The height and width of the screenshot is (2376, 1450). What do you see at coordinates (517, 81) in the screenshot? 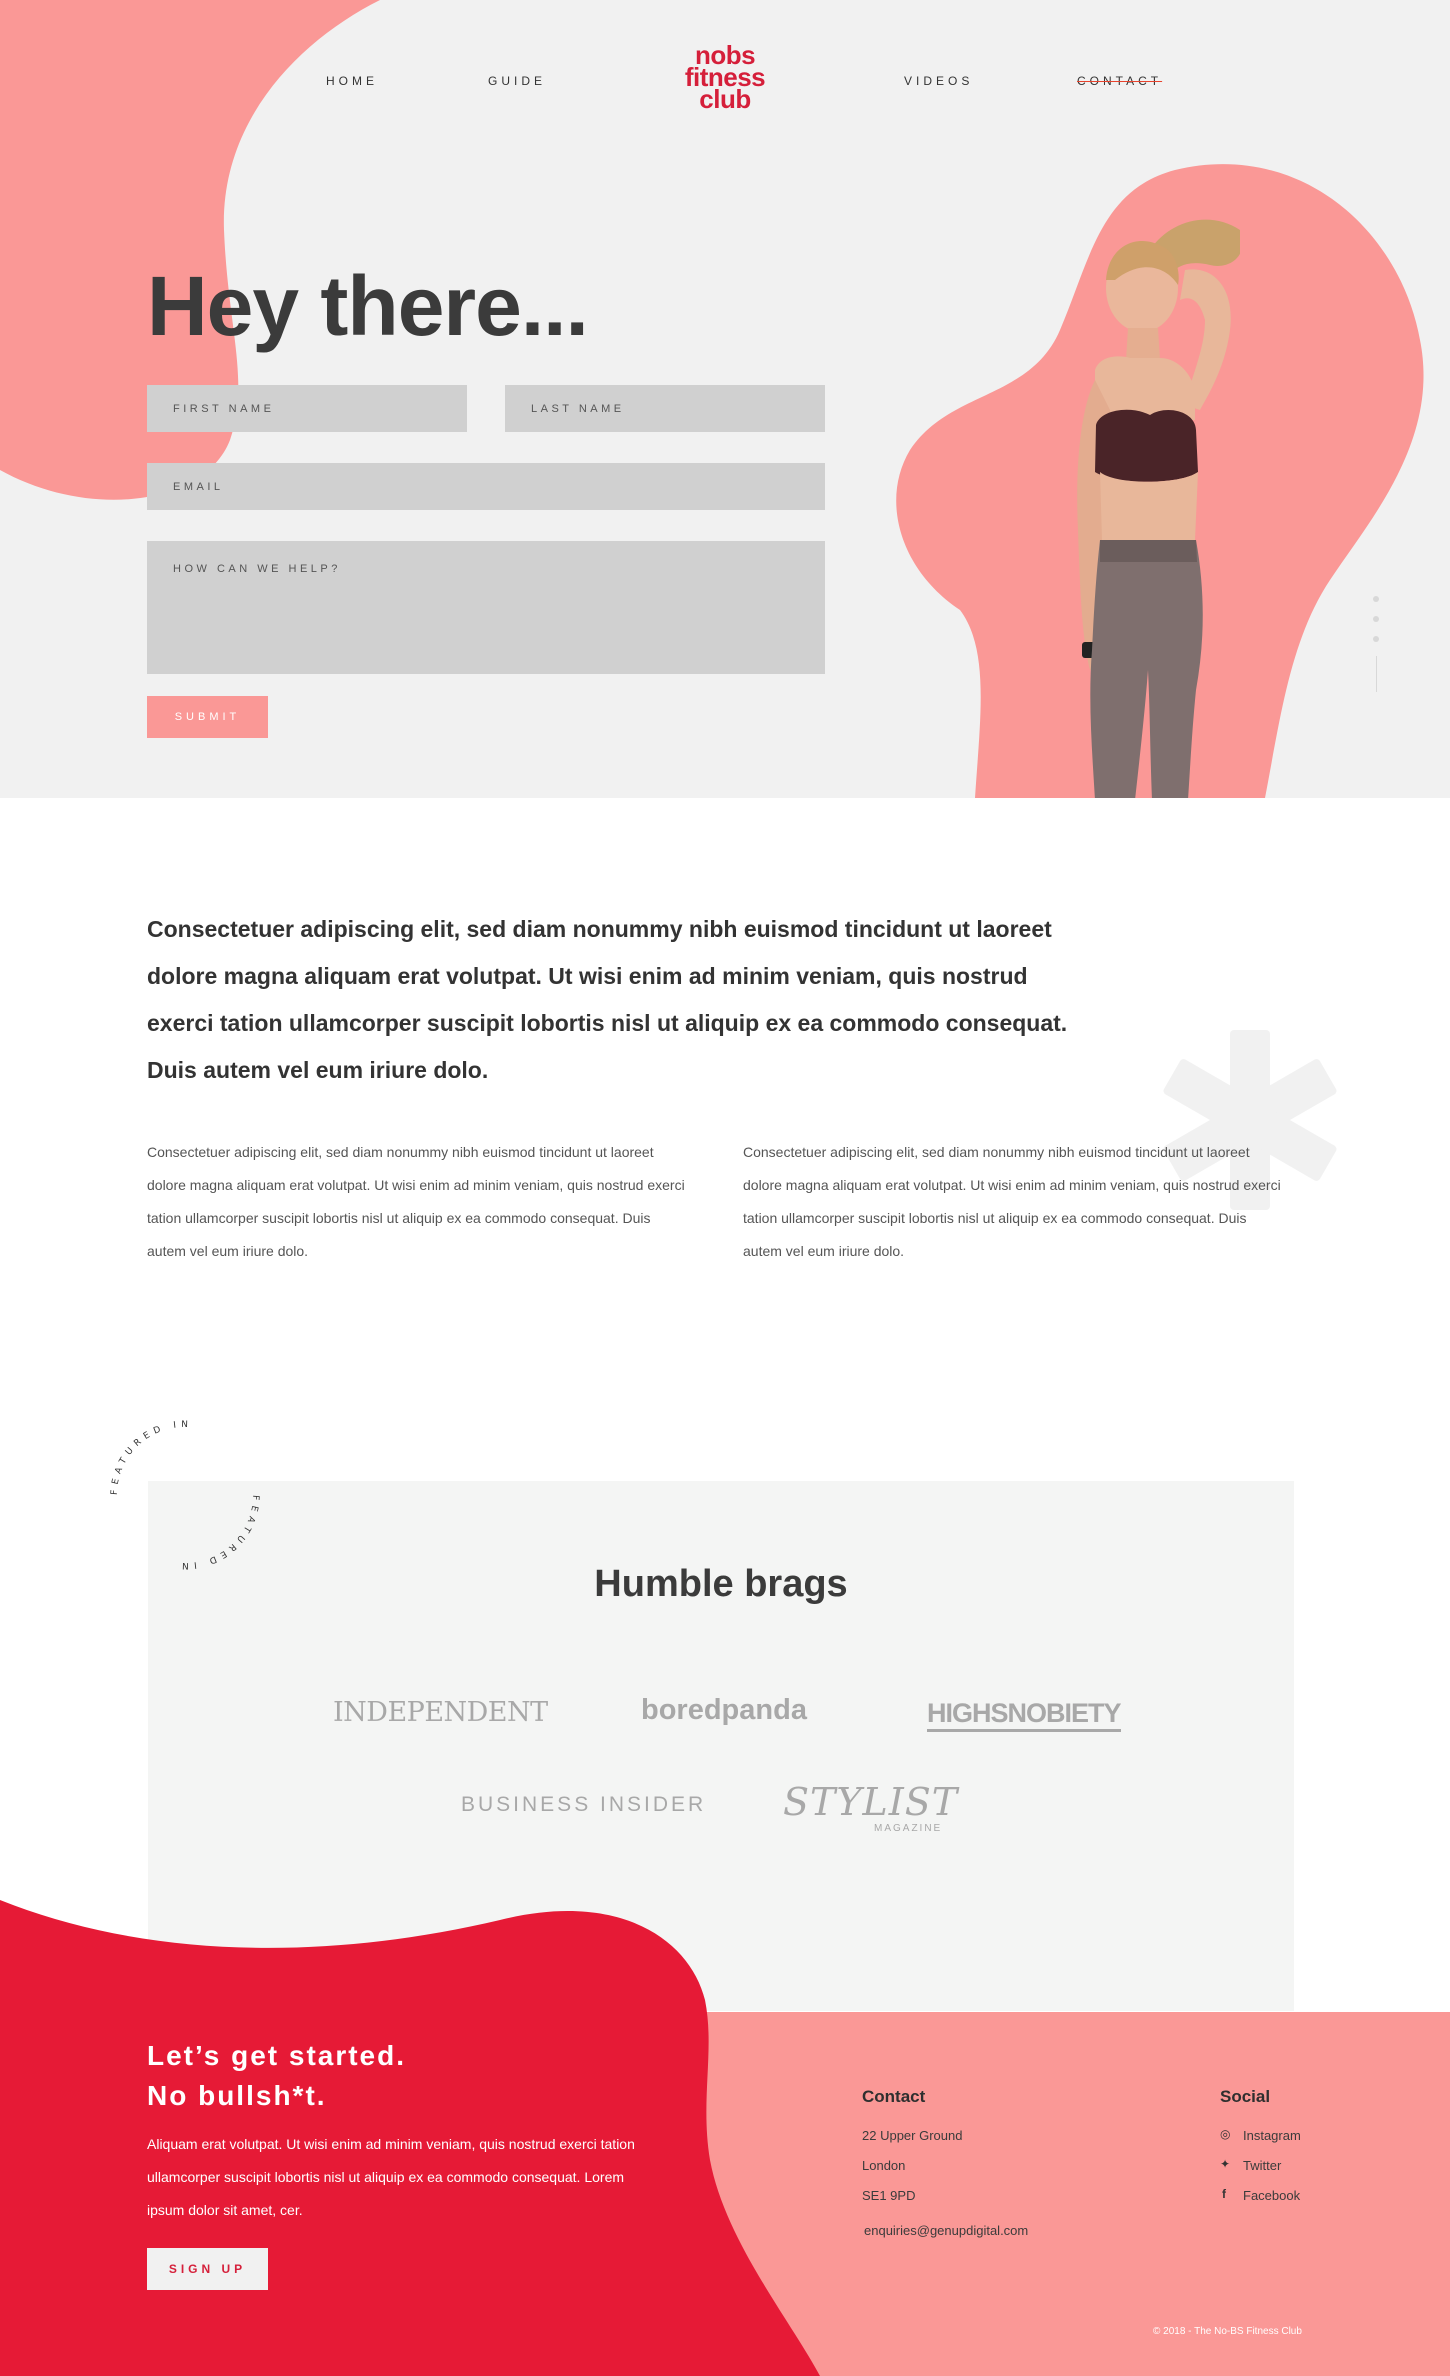
I see `nav-guide-link: GUIDE` at bounding box center [517, 81].